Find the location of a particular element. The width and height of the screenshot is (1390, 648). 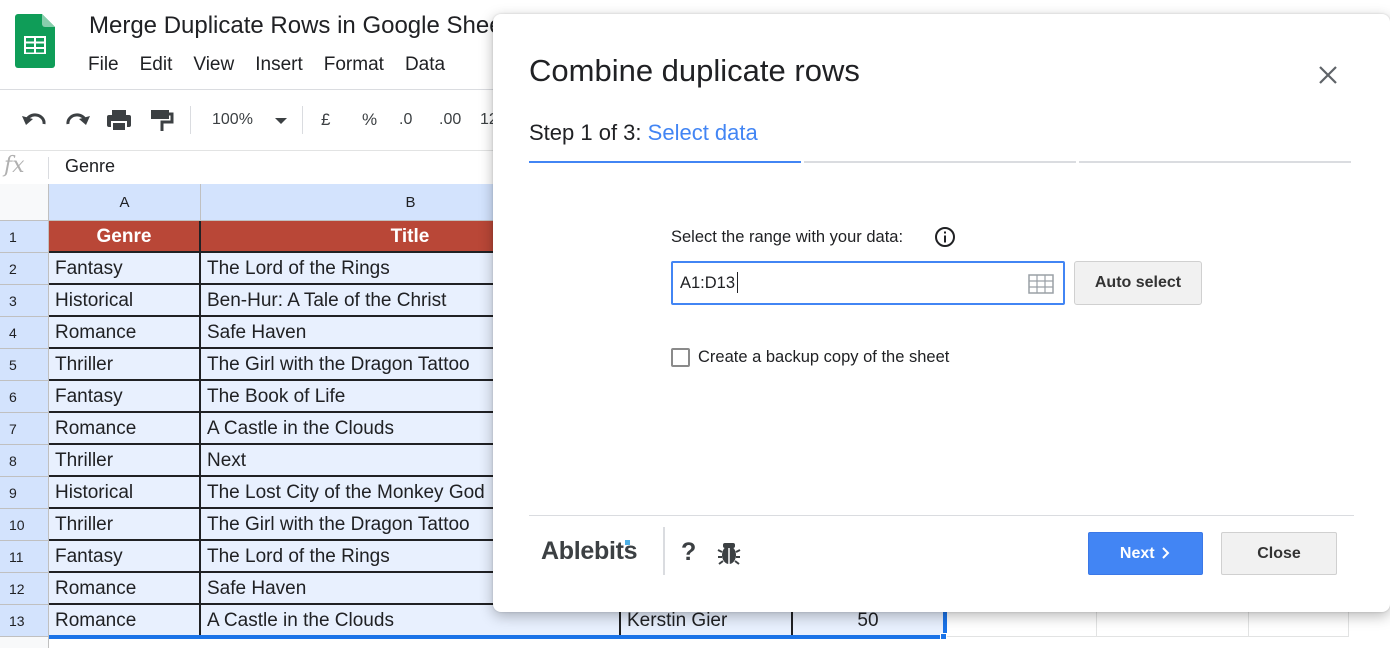

row-header: 8 is located at coordinates (24, 461).